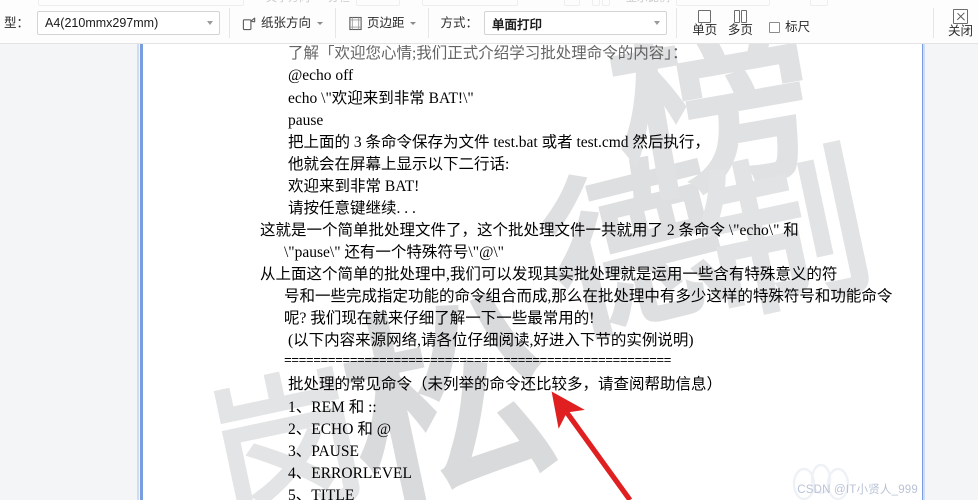 This screenshot has height=500, width=978. What do you see at coordinates (394, 252) in the screenshot?
I see `document-line: \"pause\" 还有一个特殊符号\"@\"` at bounding box center [394, 252].